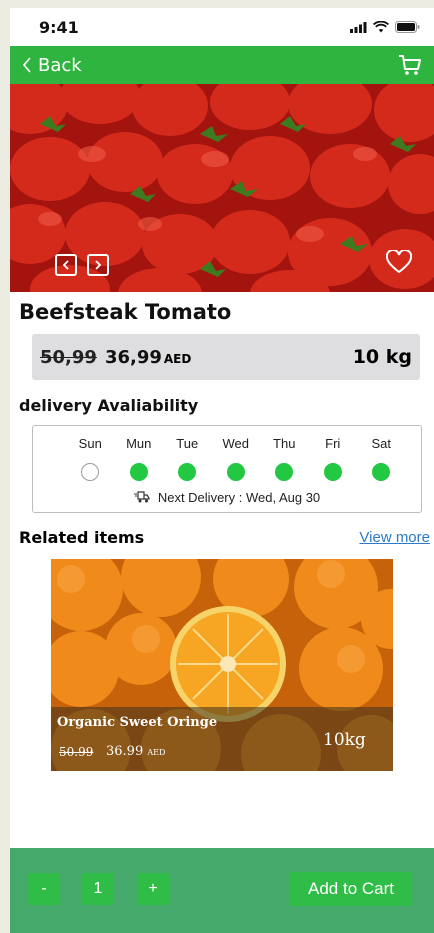 The height and width of the screenshot is (933, 434). Describe the element at coordinates (90, 443) in the screenshot. I see `day-label: Sun` at that location.